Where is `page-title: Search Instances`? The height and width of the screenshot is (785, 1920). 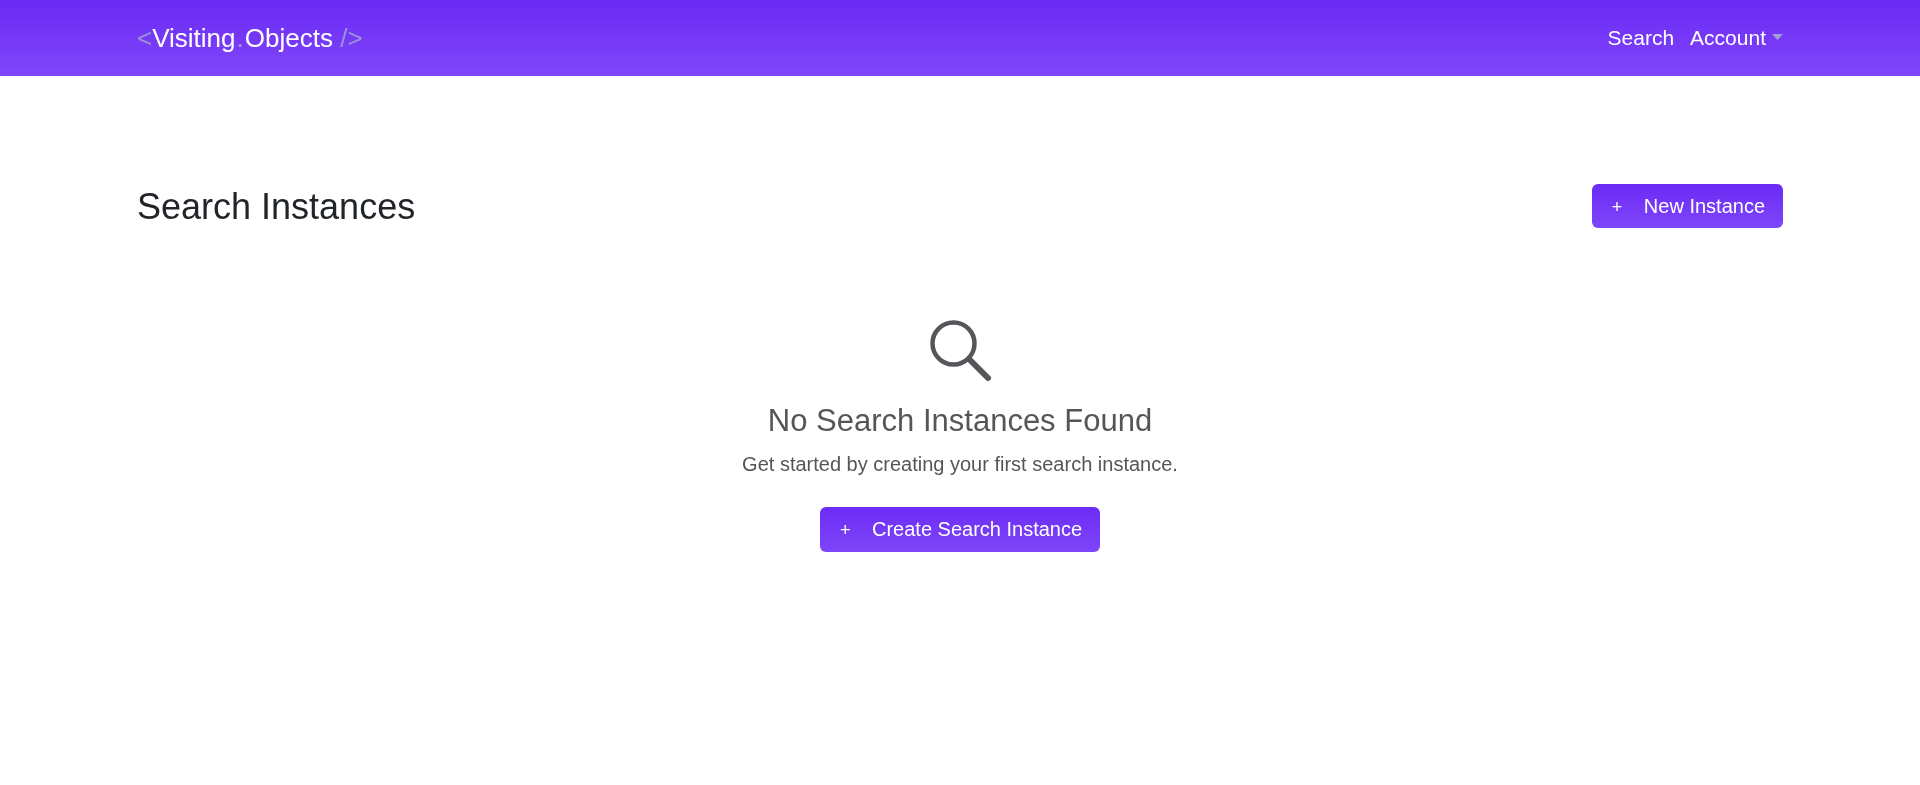 page-title: Search Instances is located at coordinates (276, 206).